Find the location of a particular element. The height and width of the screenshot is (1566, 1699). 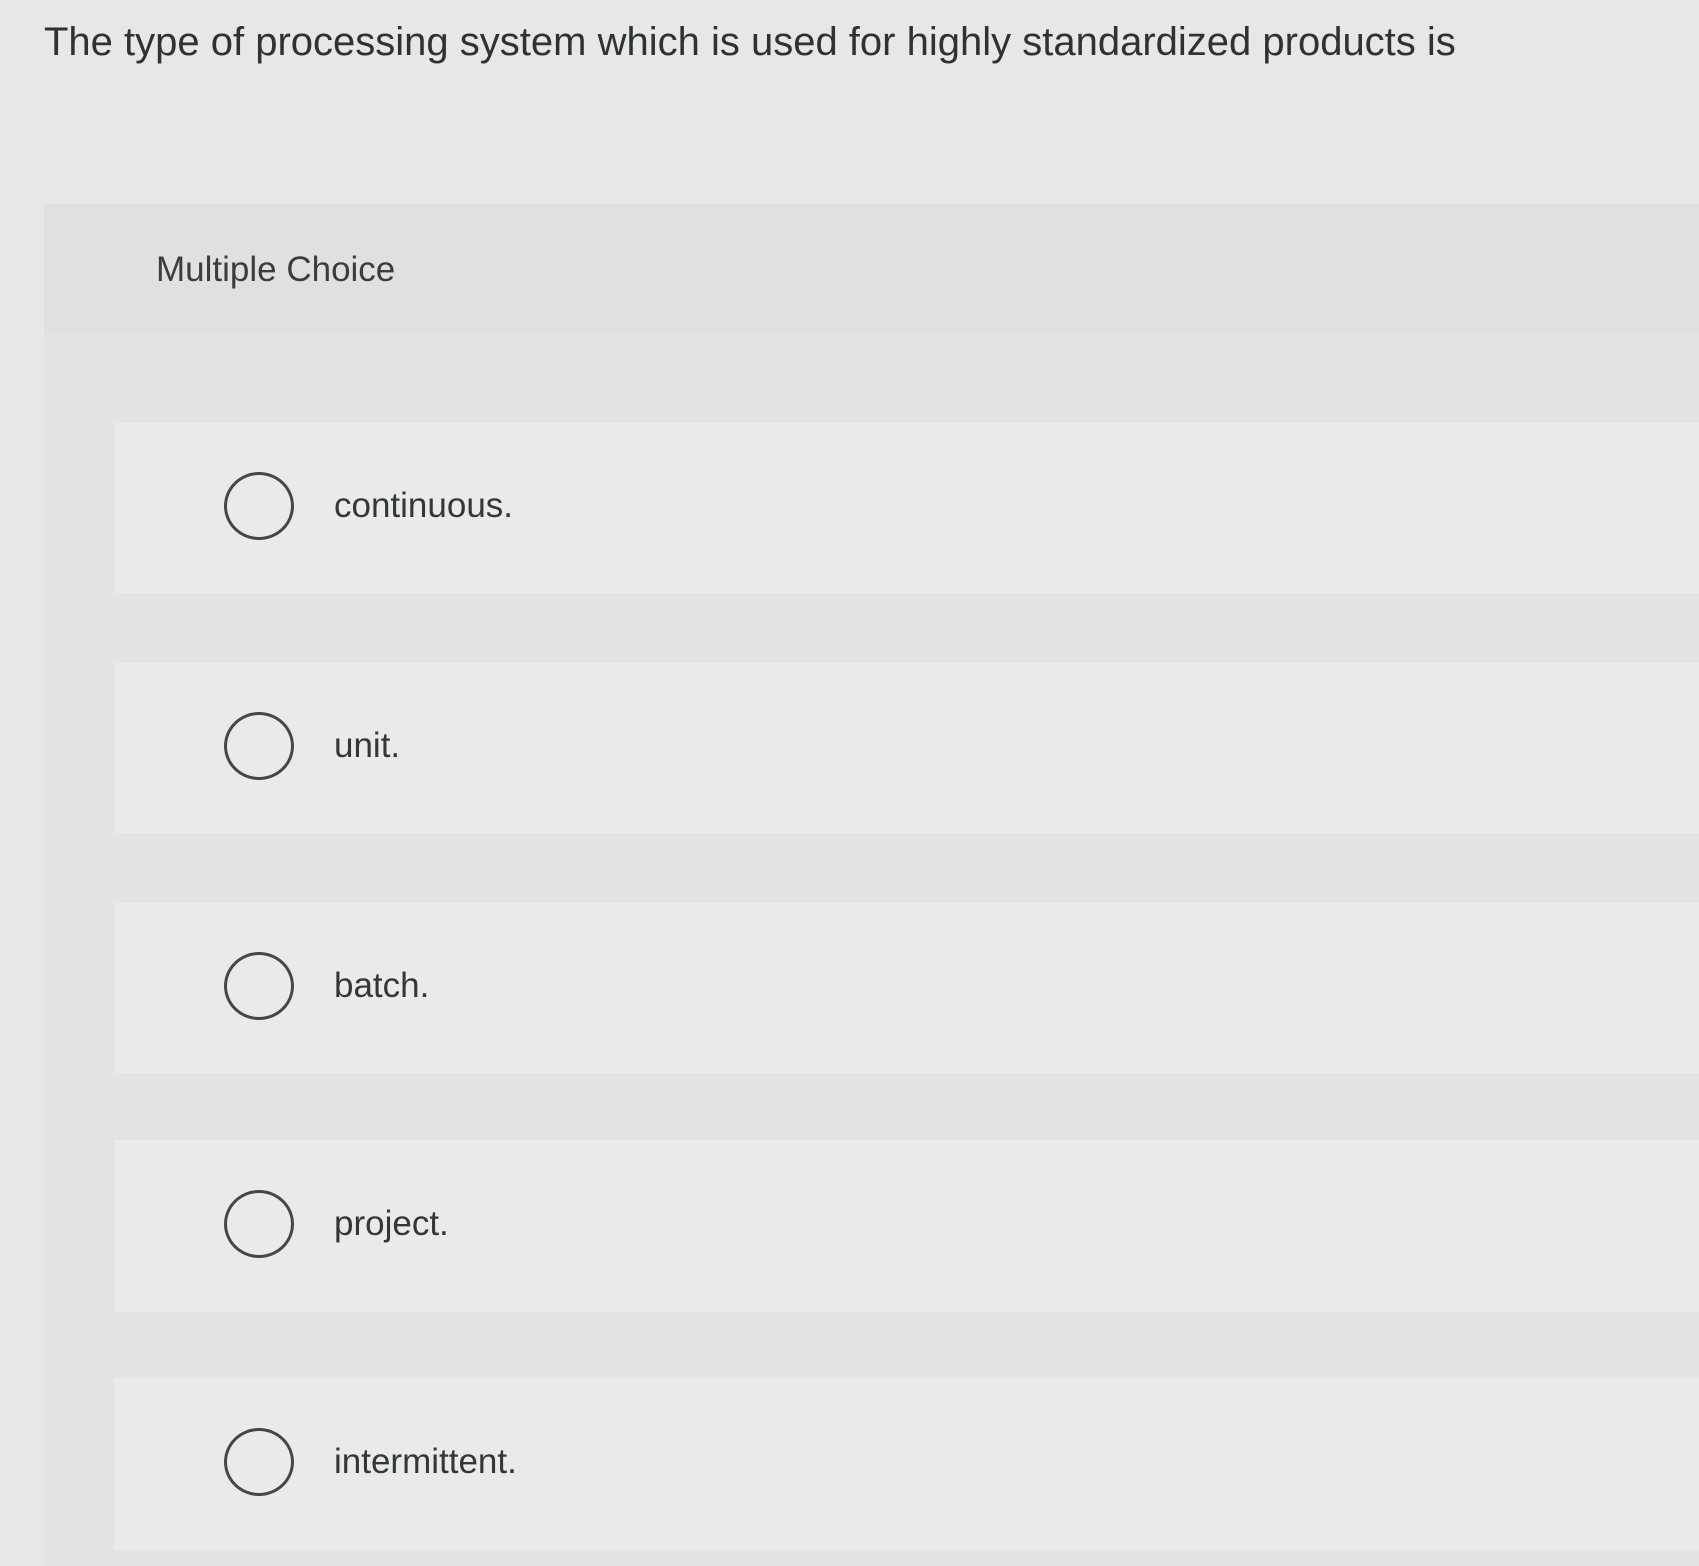

option-label: project. is located at coordinates (391, 1223).